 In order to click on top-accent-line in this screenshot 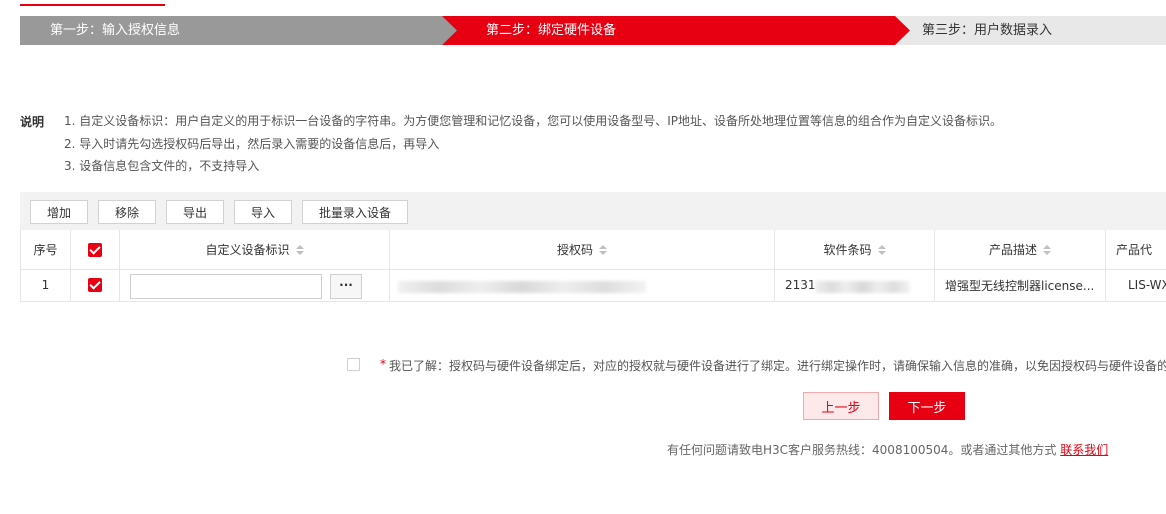, I will do `click(92, 5)`.